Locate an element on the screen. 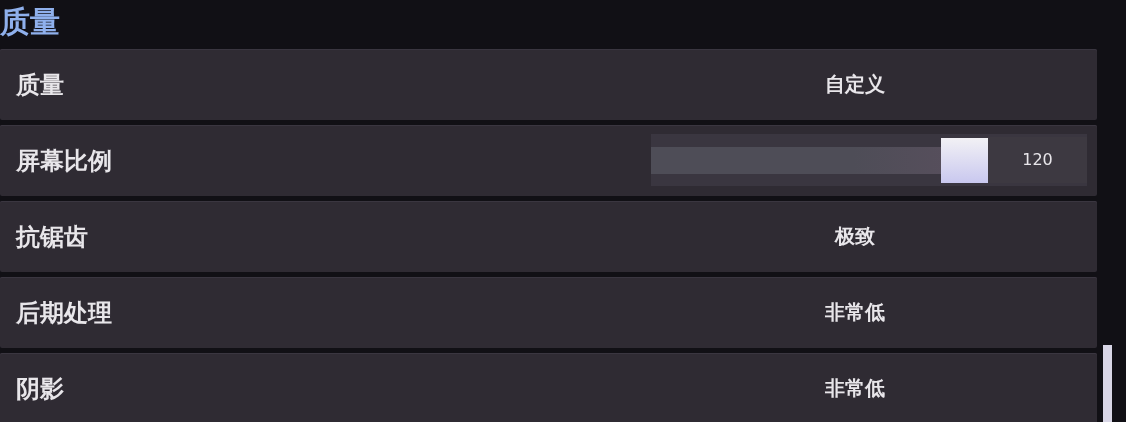 The width and height of the screenshot is (1126, 422). setting-label: 质量 is located at coordinates (39, 85).